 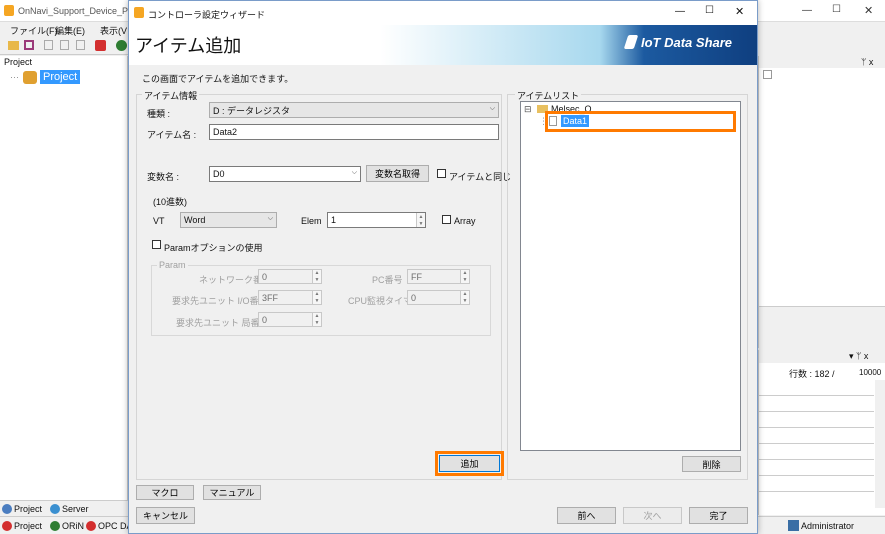 I want to click on item-name-input: Data2, so click(x=354, y=132).